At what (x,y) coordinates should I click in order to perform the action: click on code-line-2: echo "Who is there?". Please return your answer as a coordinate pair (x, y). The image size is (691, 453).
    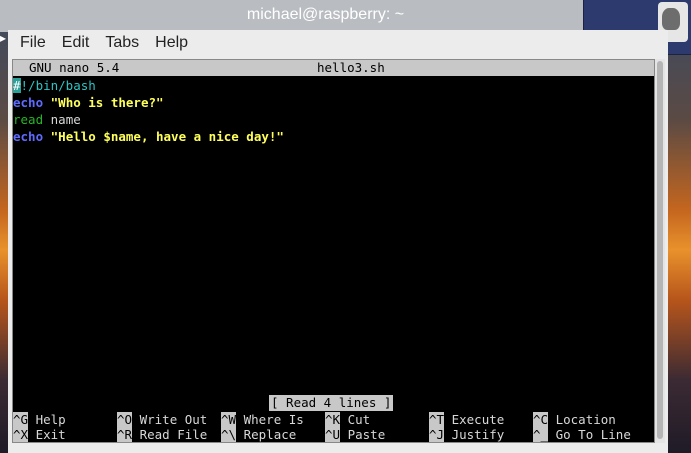
    Looking at the image, I should click on (88, 102).